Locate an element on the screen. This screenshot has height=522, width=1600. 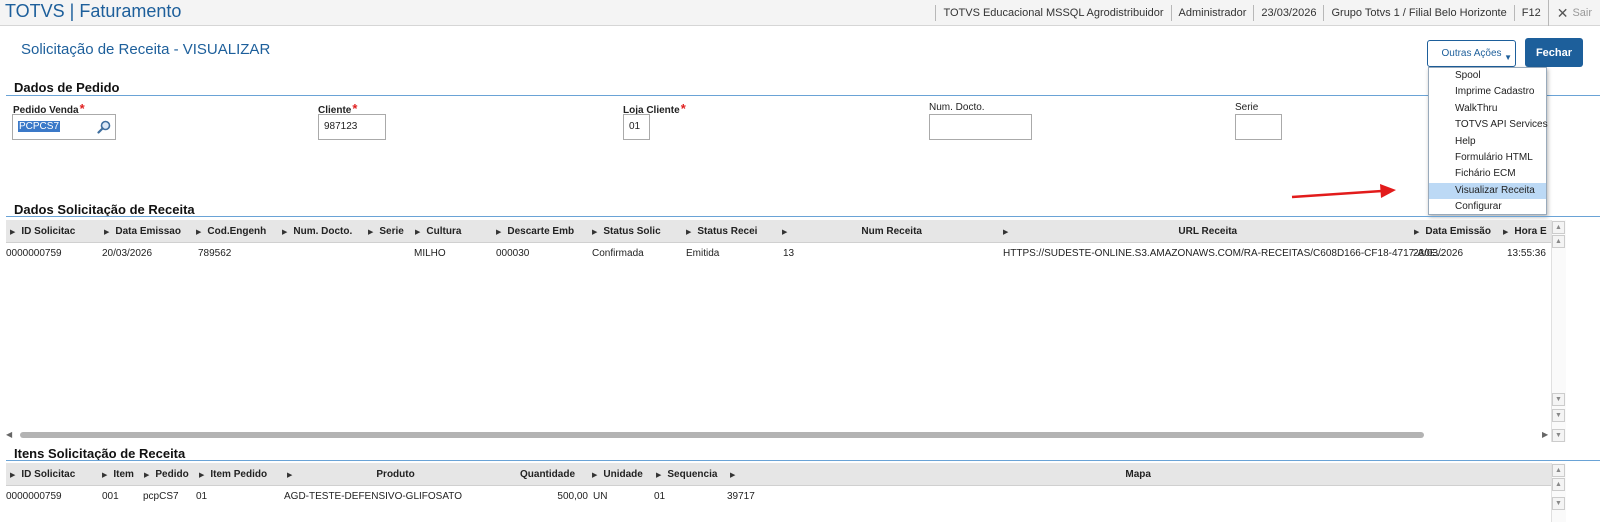
menu-item-help: Help is located at coordinates (1487, 142).